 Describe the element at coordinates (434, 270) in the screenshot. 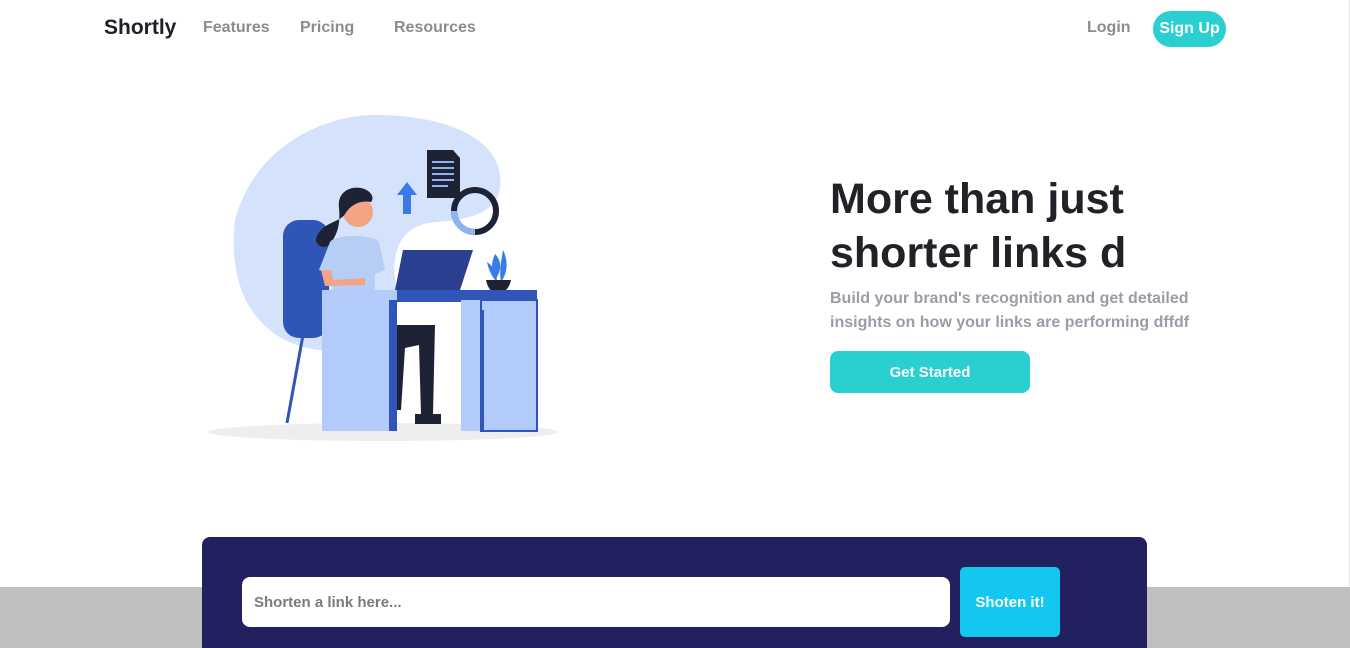

I see `laptop` at that location.